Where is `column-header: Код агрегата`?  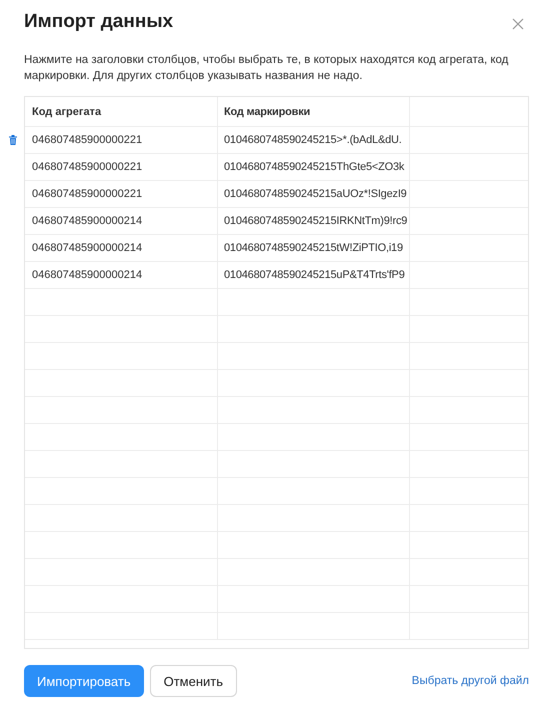 column-header: Код агрегата is located at coordinates (121, 111).